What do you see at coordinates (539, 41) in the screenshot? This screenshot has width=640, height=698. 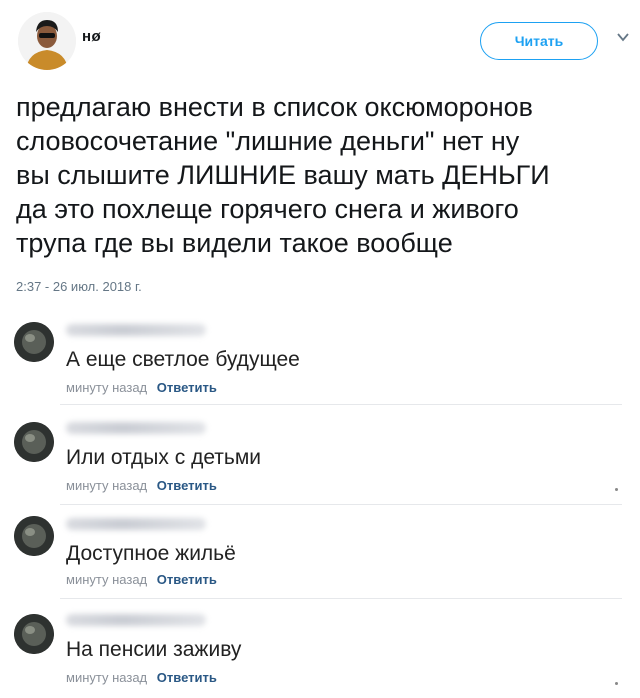 I see `follow-button: Читать` at bounding box center [539, 41].